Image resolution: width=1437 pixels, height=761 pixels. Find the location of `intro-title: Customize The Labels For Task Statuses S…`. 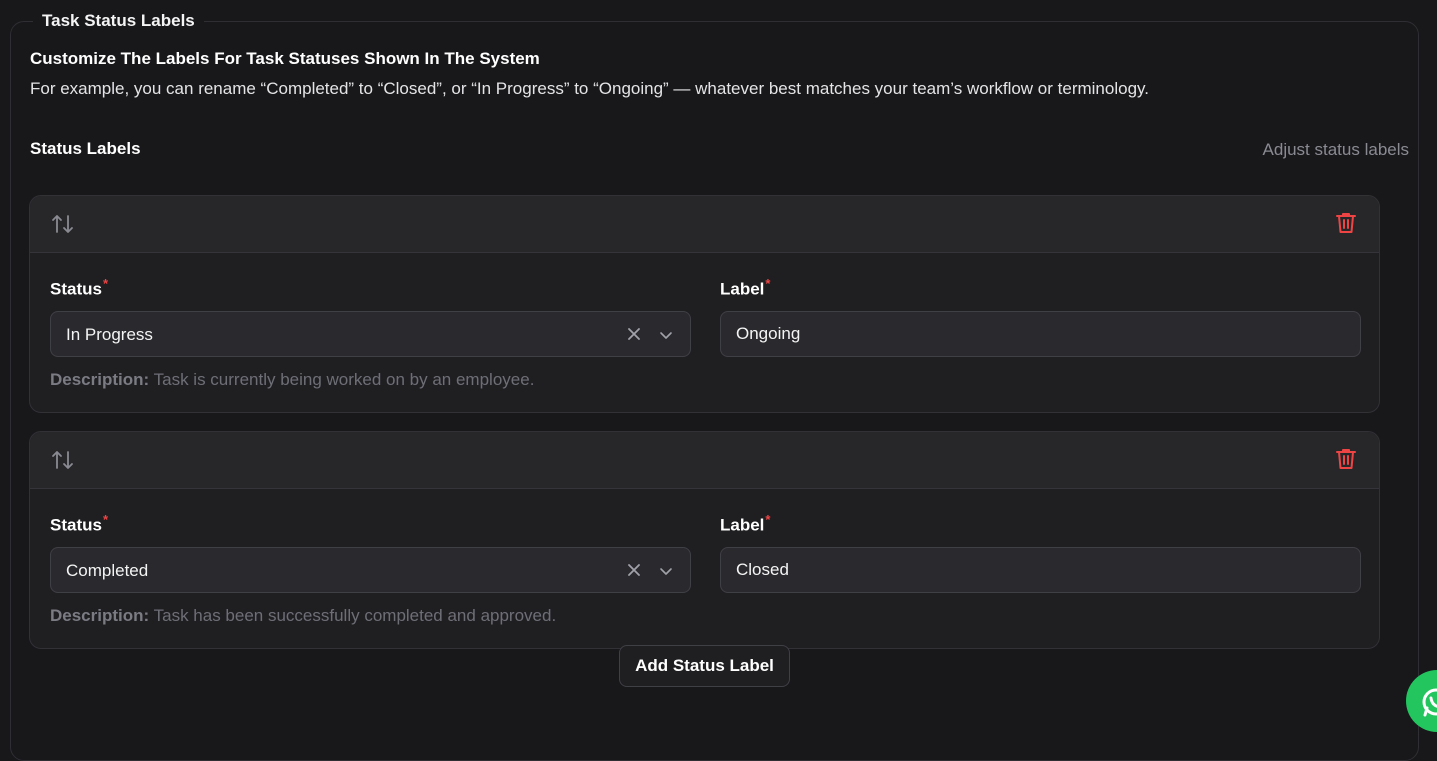

intro-title: Customize The Labels For Task Statuses S… is located at coordinates (285, 58).